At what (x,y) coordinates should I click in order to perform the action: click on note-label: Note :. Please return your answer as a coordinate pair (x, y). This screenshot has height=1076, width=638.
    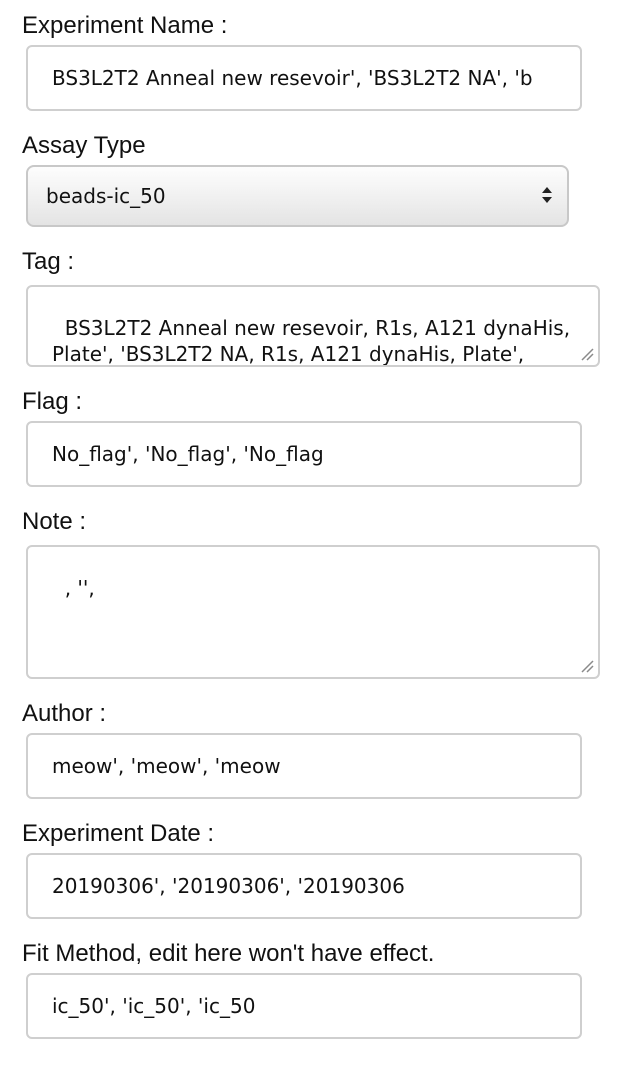
    Looking at the image, I should click on (54, 521).